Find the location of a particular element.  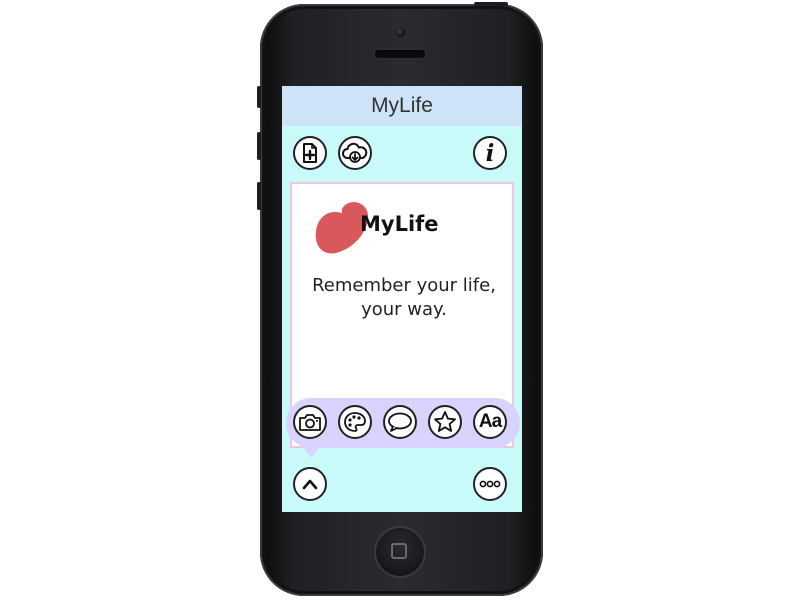

cloud-download-button is located at coordinates (355, 153).